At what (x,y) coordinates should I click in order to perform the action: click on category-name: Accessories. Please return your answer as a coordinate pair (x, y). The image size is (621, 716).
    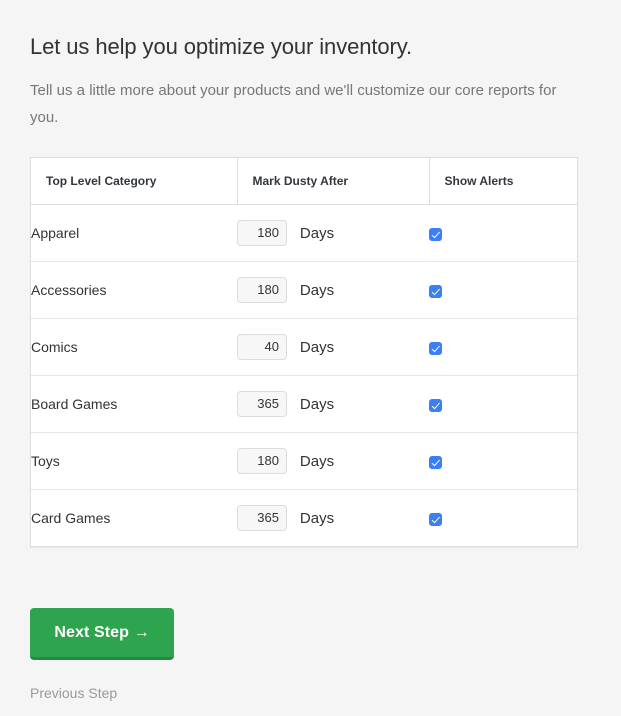
    Looking at the image, I should click on (134, 290).